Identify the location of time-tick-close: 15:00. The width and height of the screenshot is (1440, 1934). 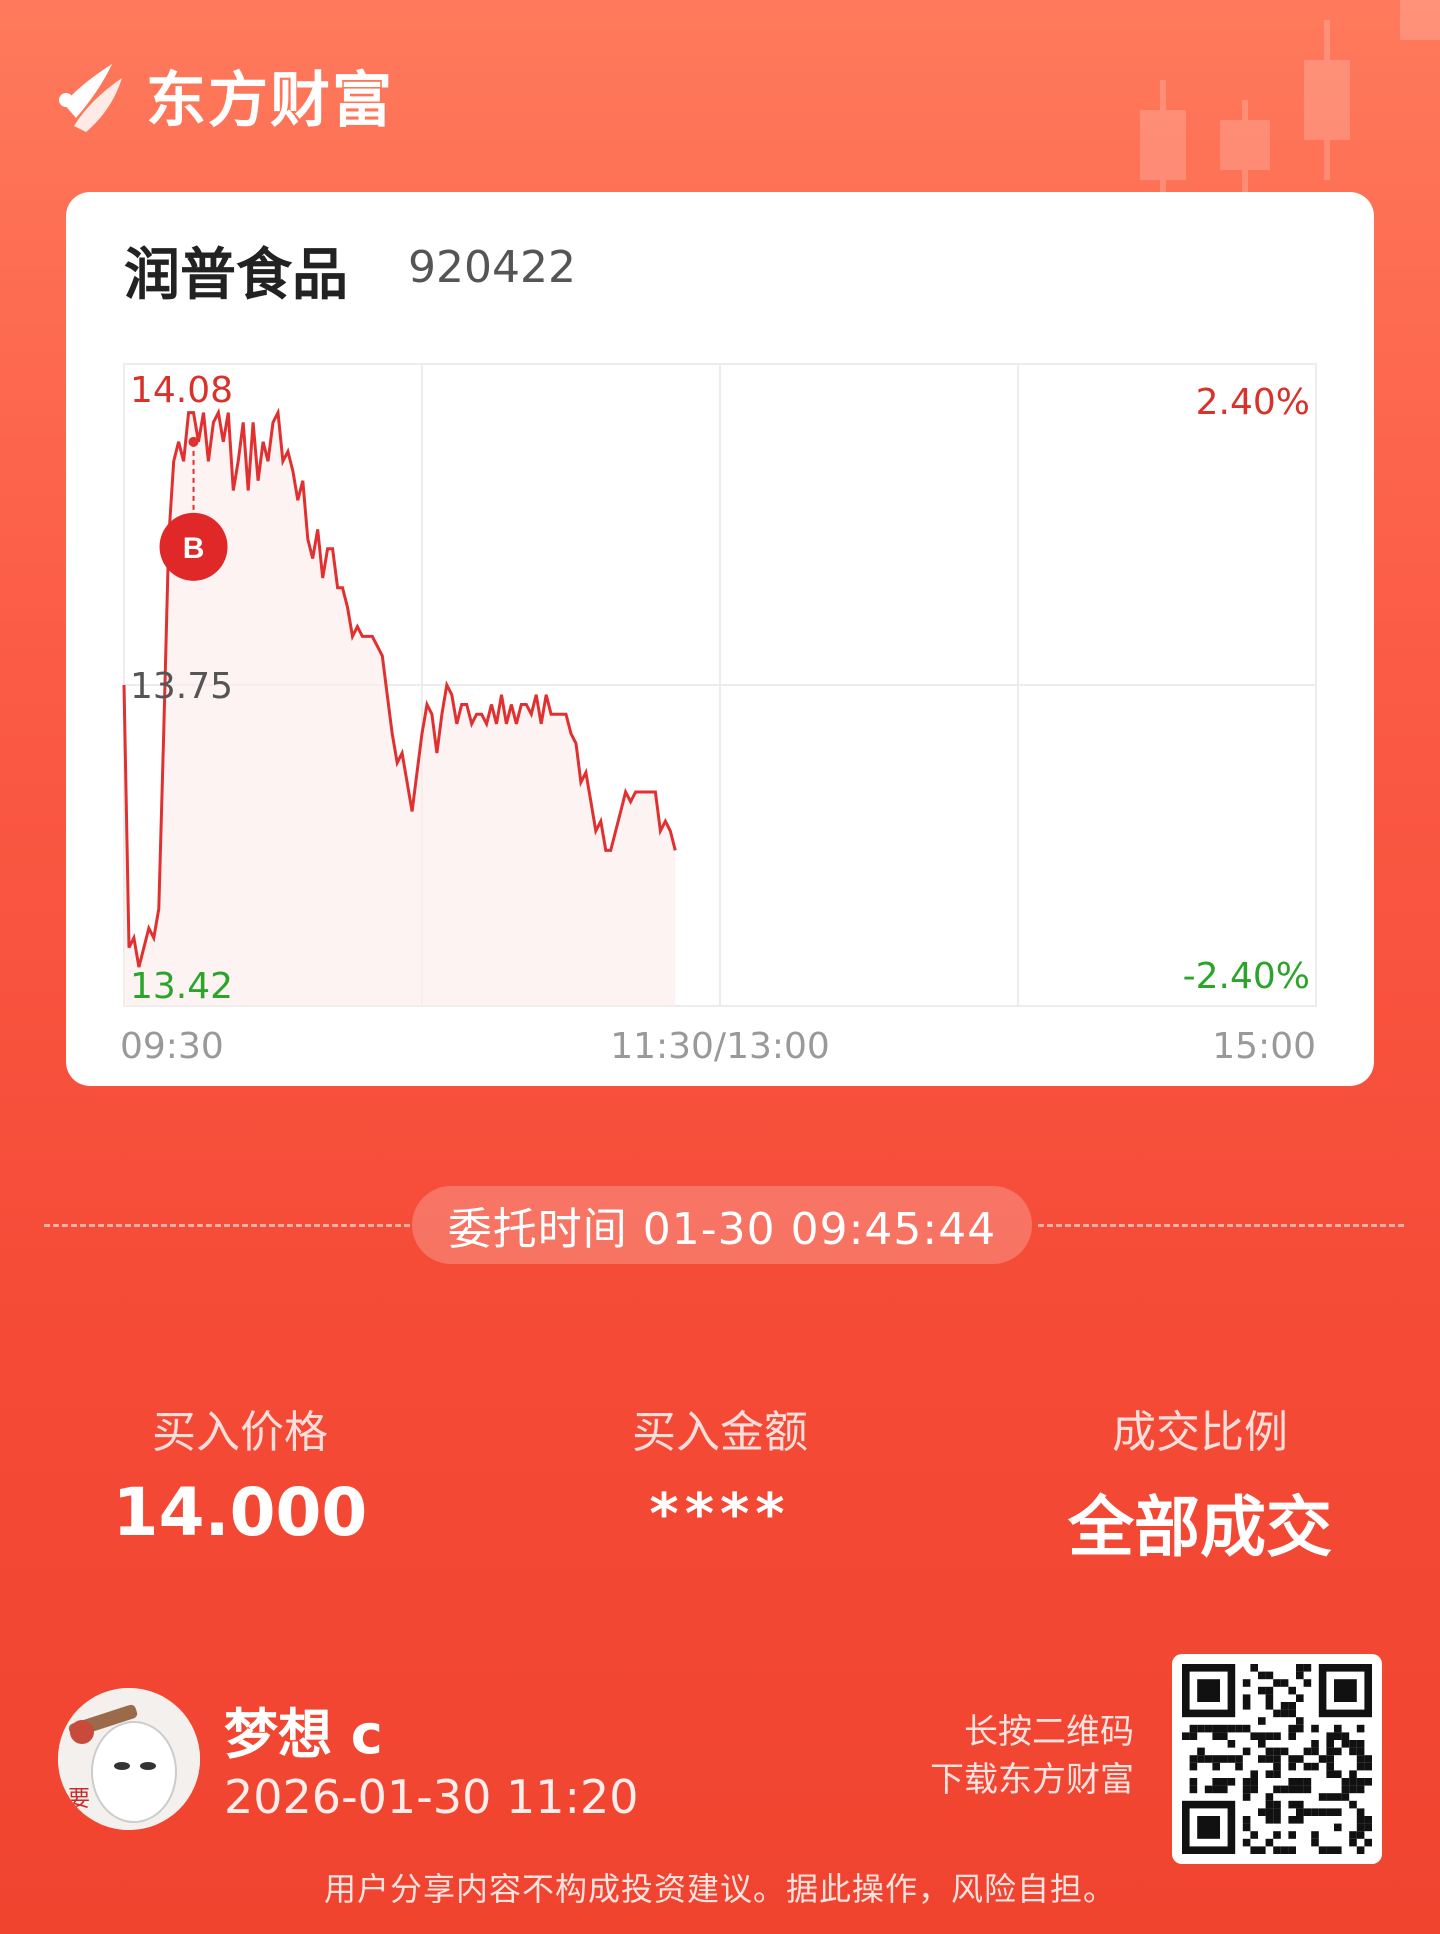
(1264, 1046).